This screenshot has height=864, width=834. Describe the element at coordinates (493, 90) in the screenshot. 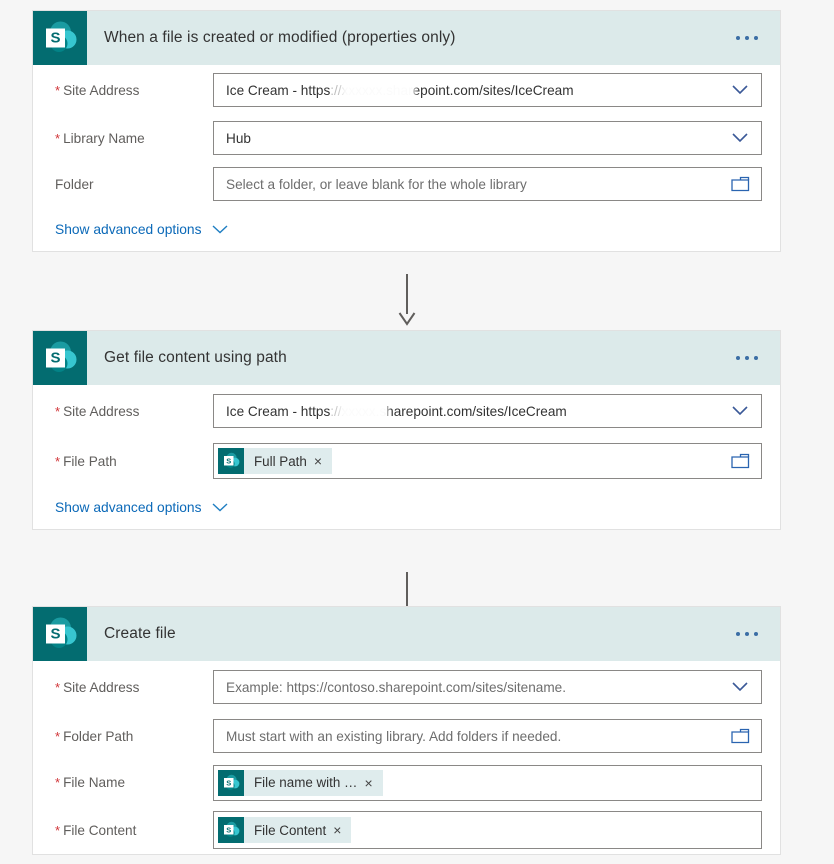

I see `url-suffix: epoint.com/sites/IceCream` at that location.